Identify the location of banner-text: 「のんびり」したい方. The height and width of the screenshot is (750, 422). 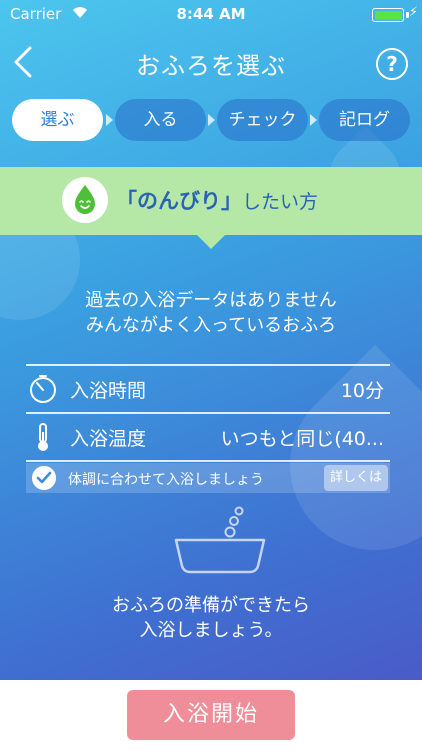
(217, 200).